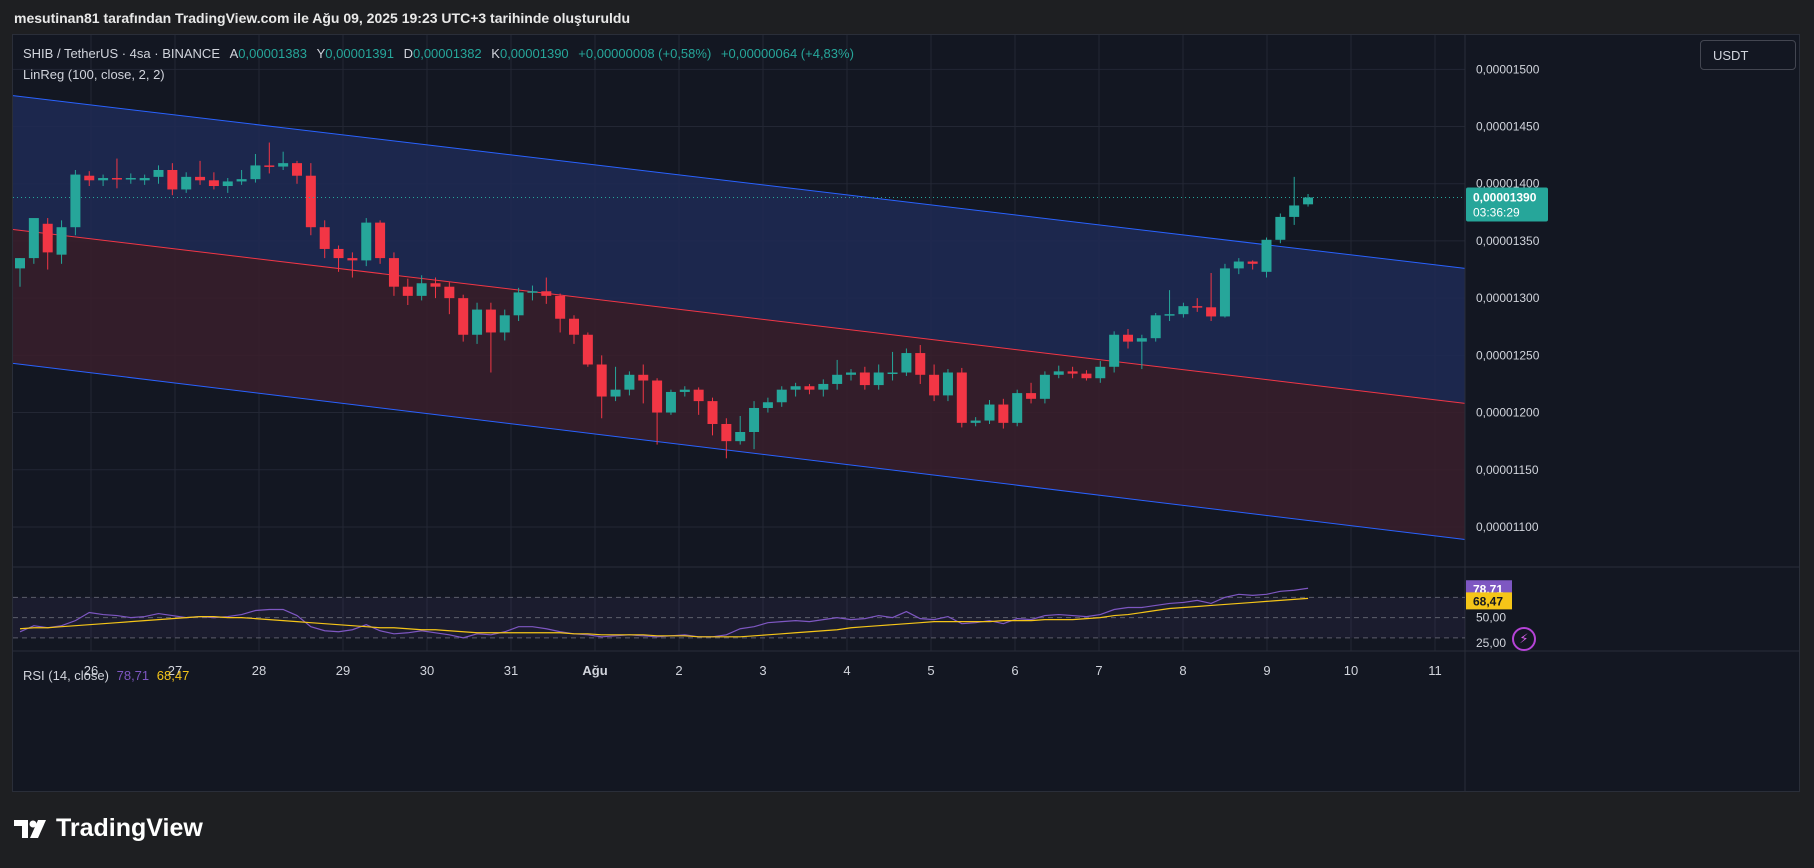  I want to click on symbol-label: SHIB / TetherUS · 4sa · BINANCE, so click(121, 53).